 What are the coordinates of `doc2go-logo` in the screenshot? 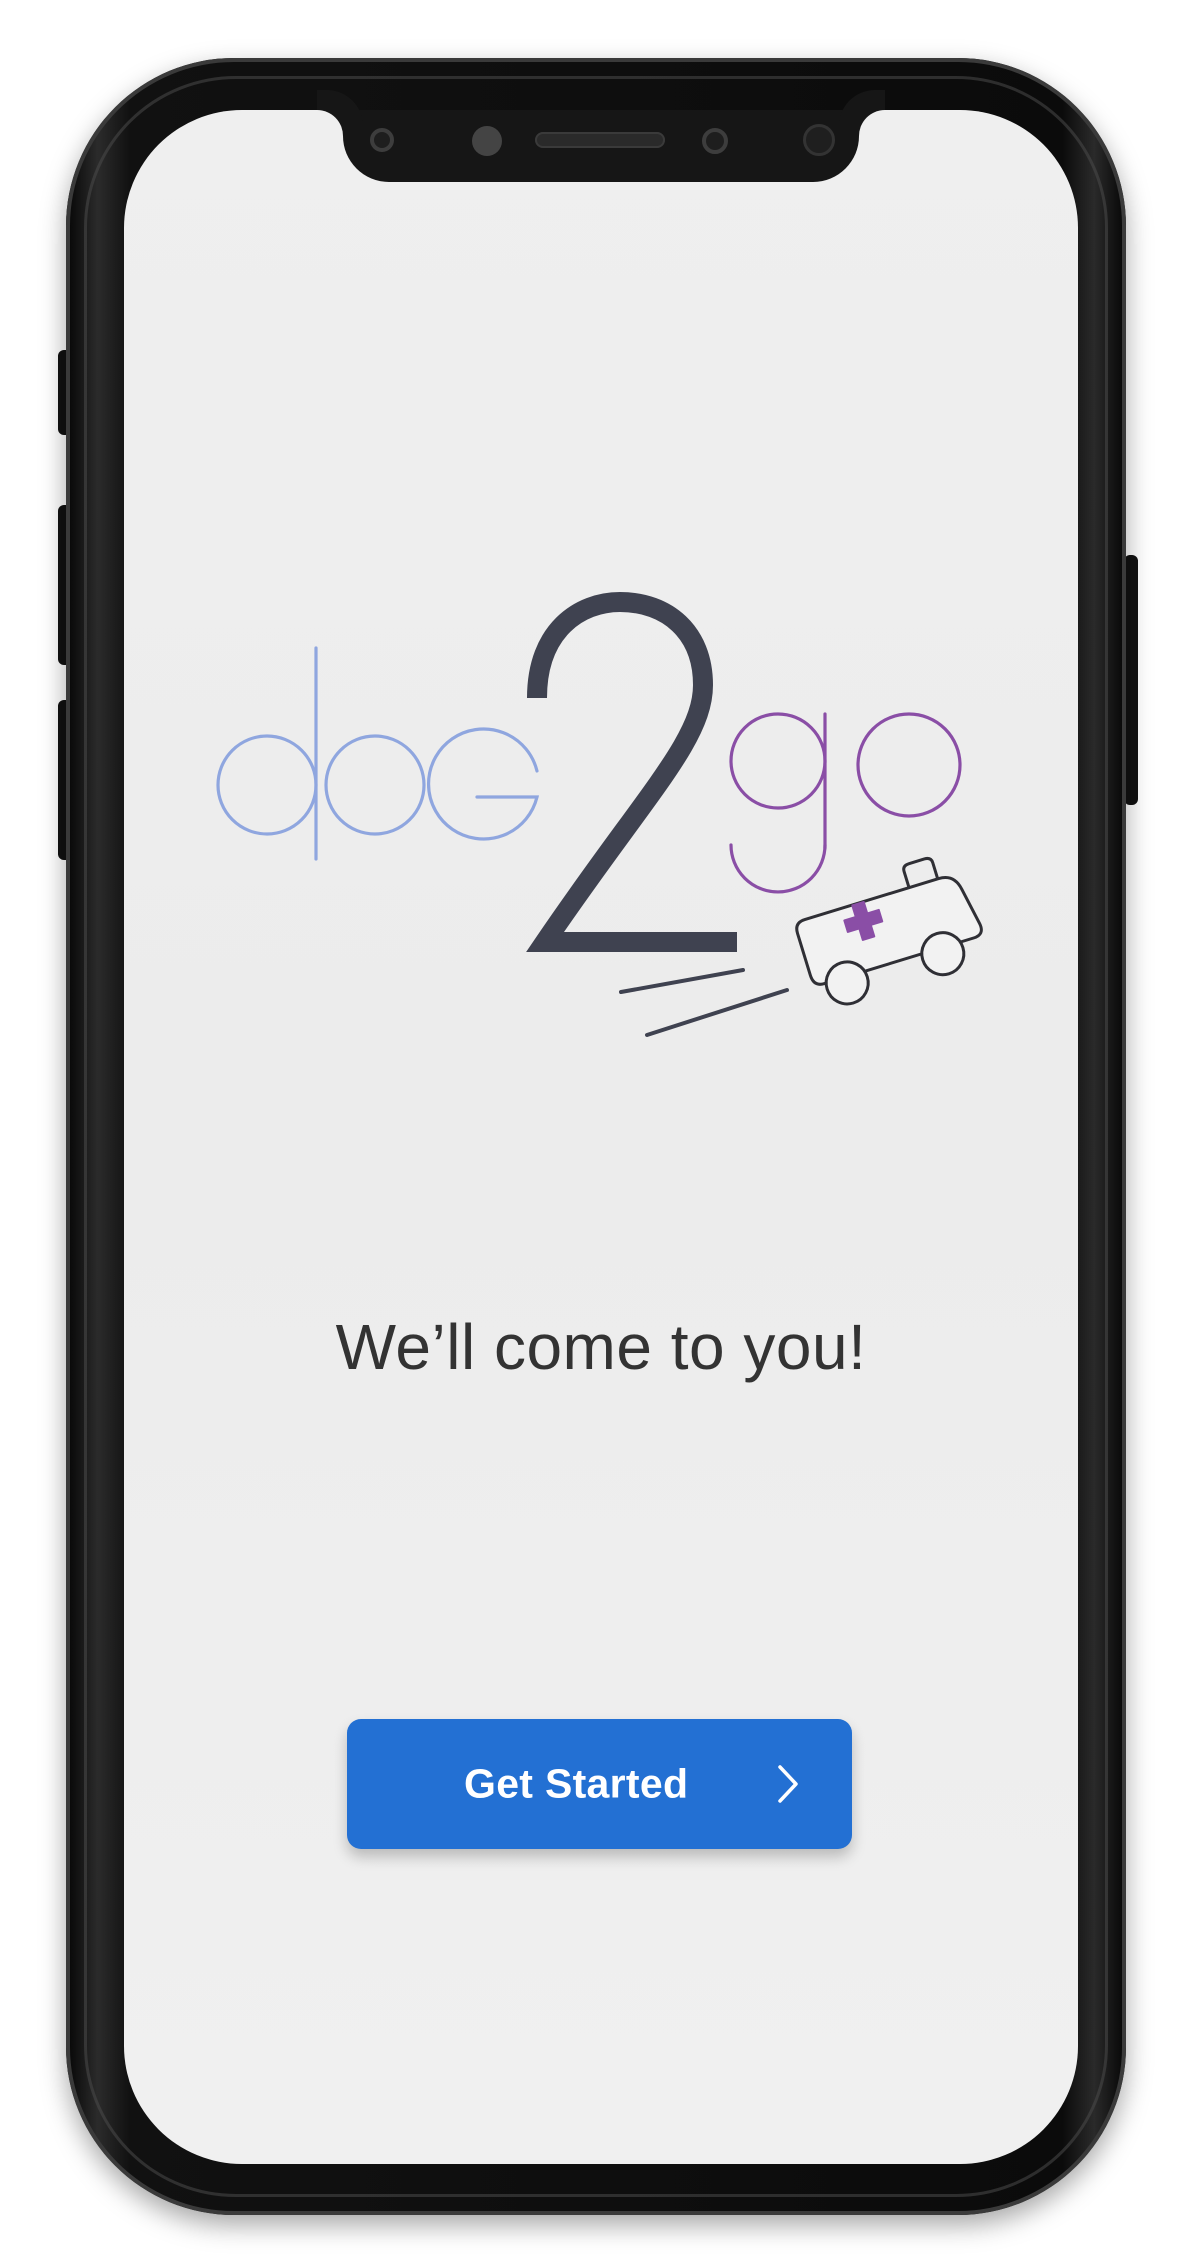 It's located at (599, 814).